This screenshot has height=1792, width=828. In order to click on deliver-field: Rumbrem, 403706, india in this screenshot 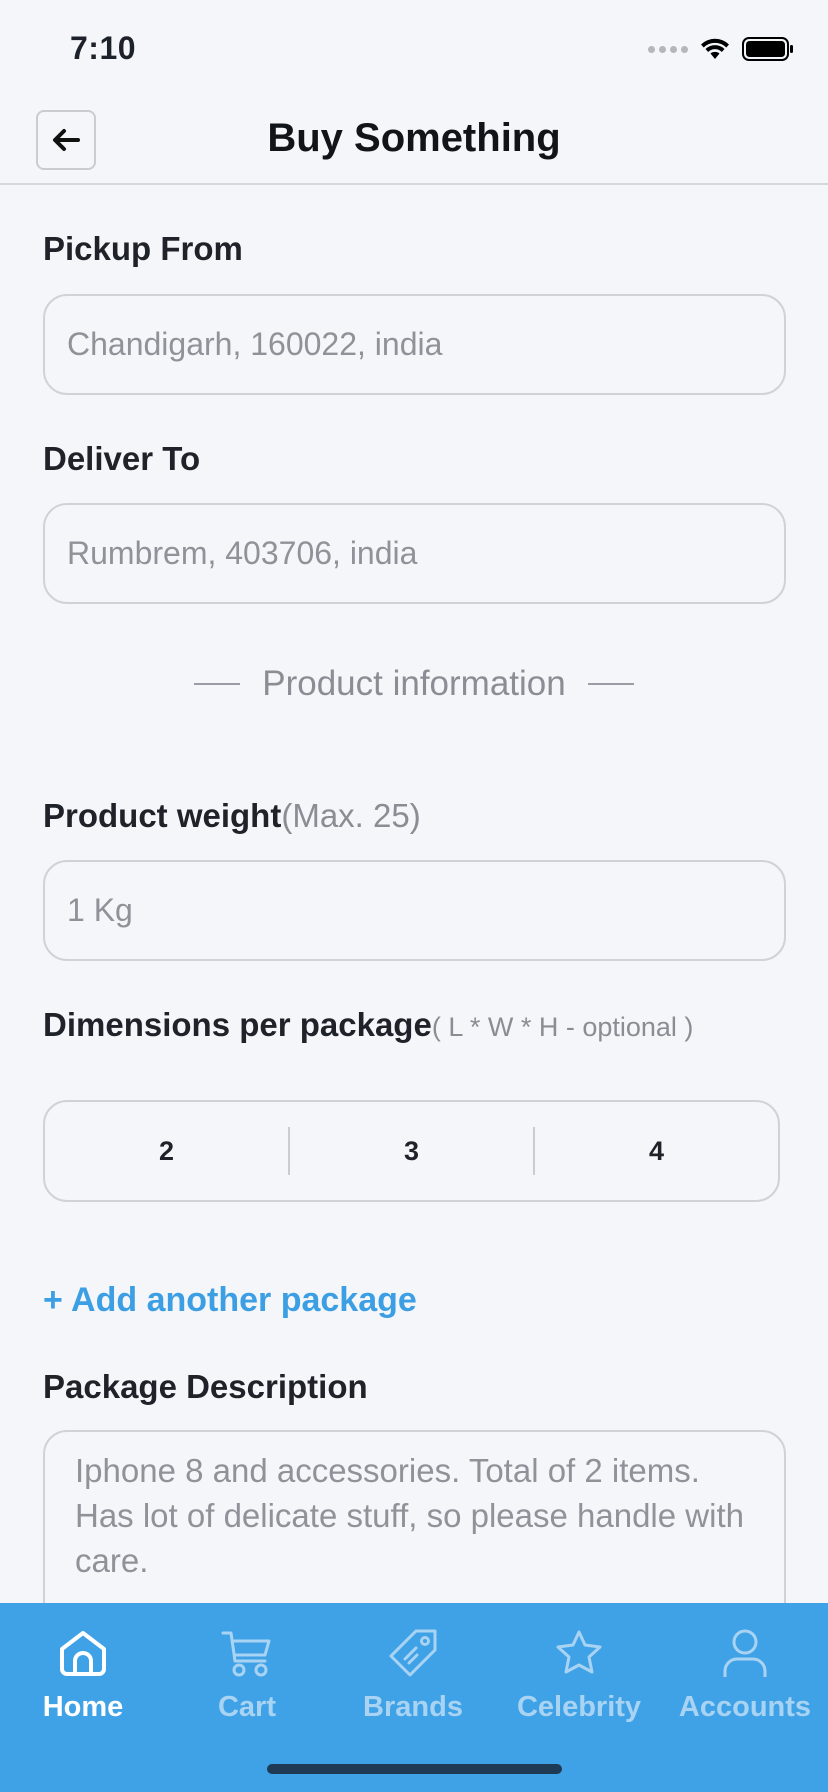, I will do `click(414, 553)`.